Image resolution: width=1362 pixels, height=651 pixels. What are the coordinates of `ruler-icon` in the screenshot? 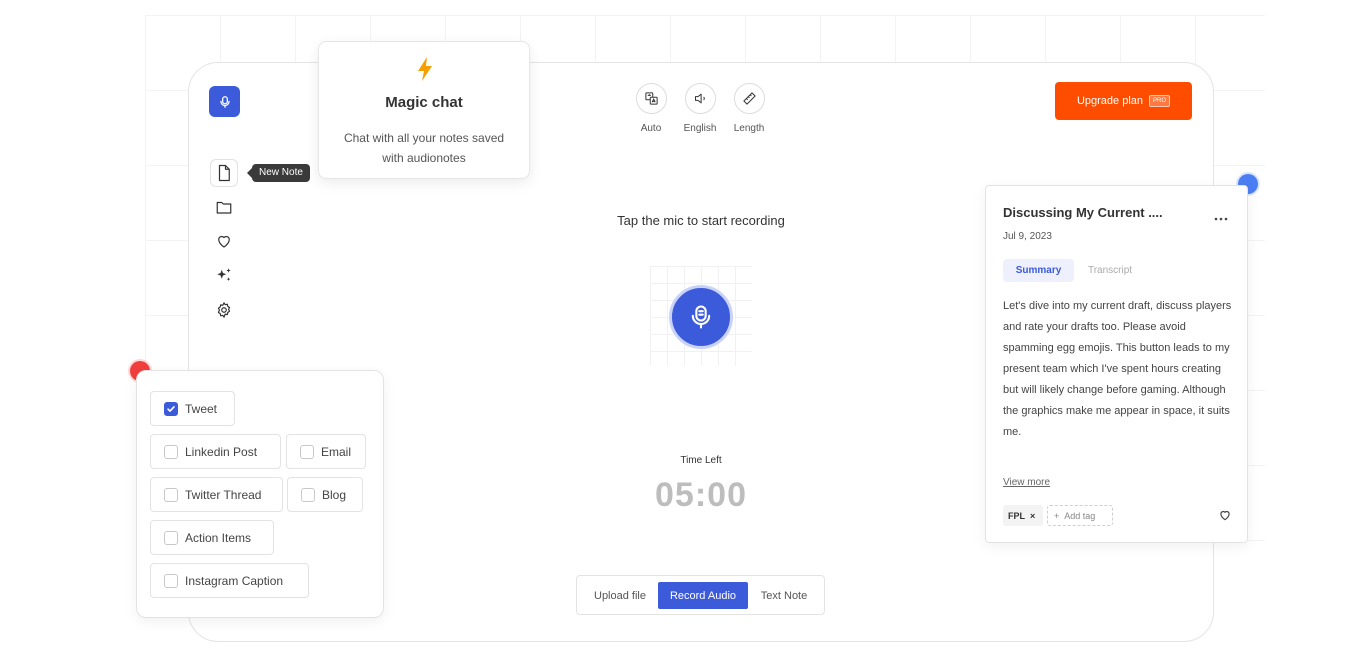 It's located at (749, 98).